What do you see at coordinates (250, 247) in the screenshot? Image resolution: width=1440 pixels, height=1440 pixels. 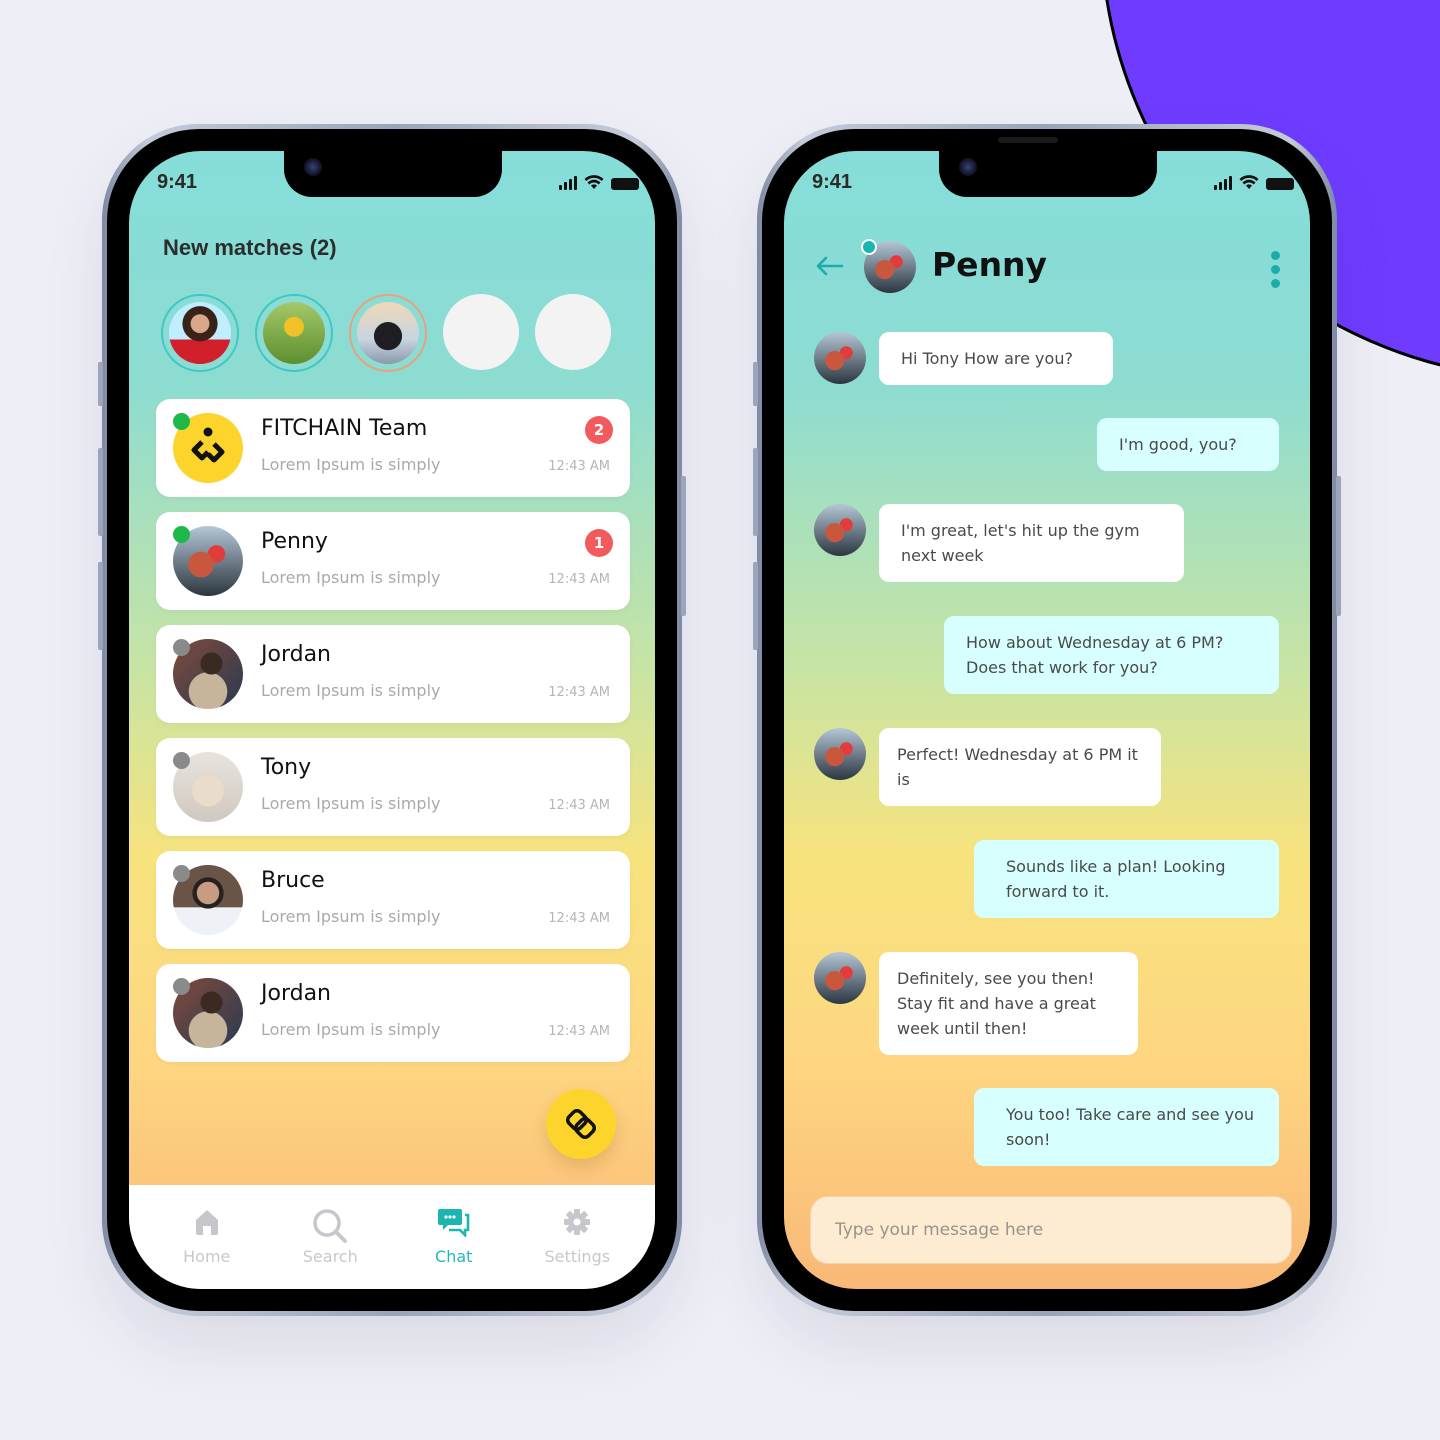 I see `new-matches-title: New matches (2)` at bounding box center [250, 247].